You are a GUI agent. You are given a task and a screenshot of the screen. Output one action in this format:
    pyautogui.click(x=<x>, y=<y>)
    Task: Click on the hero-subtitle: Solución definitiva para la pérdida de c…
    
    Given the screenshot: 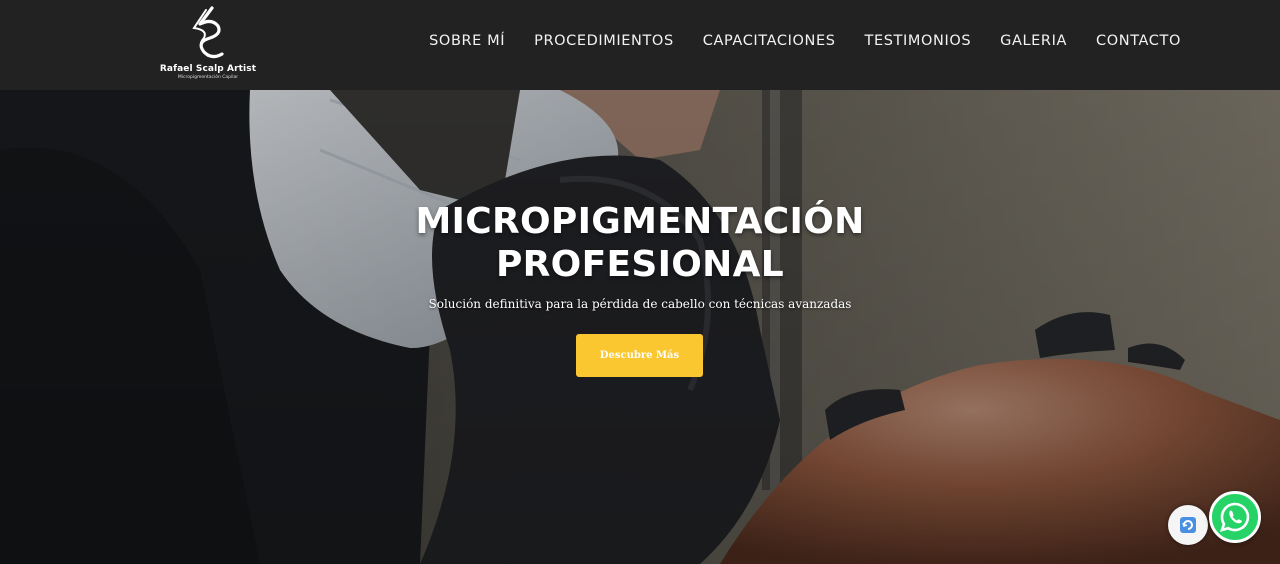 What is the action you would take?
    pyautogui.click(x=640, y=304)
    